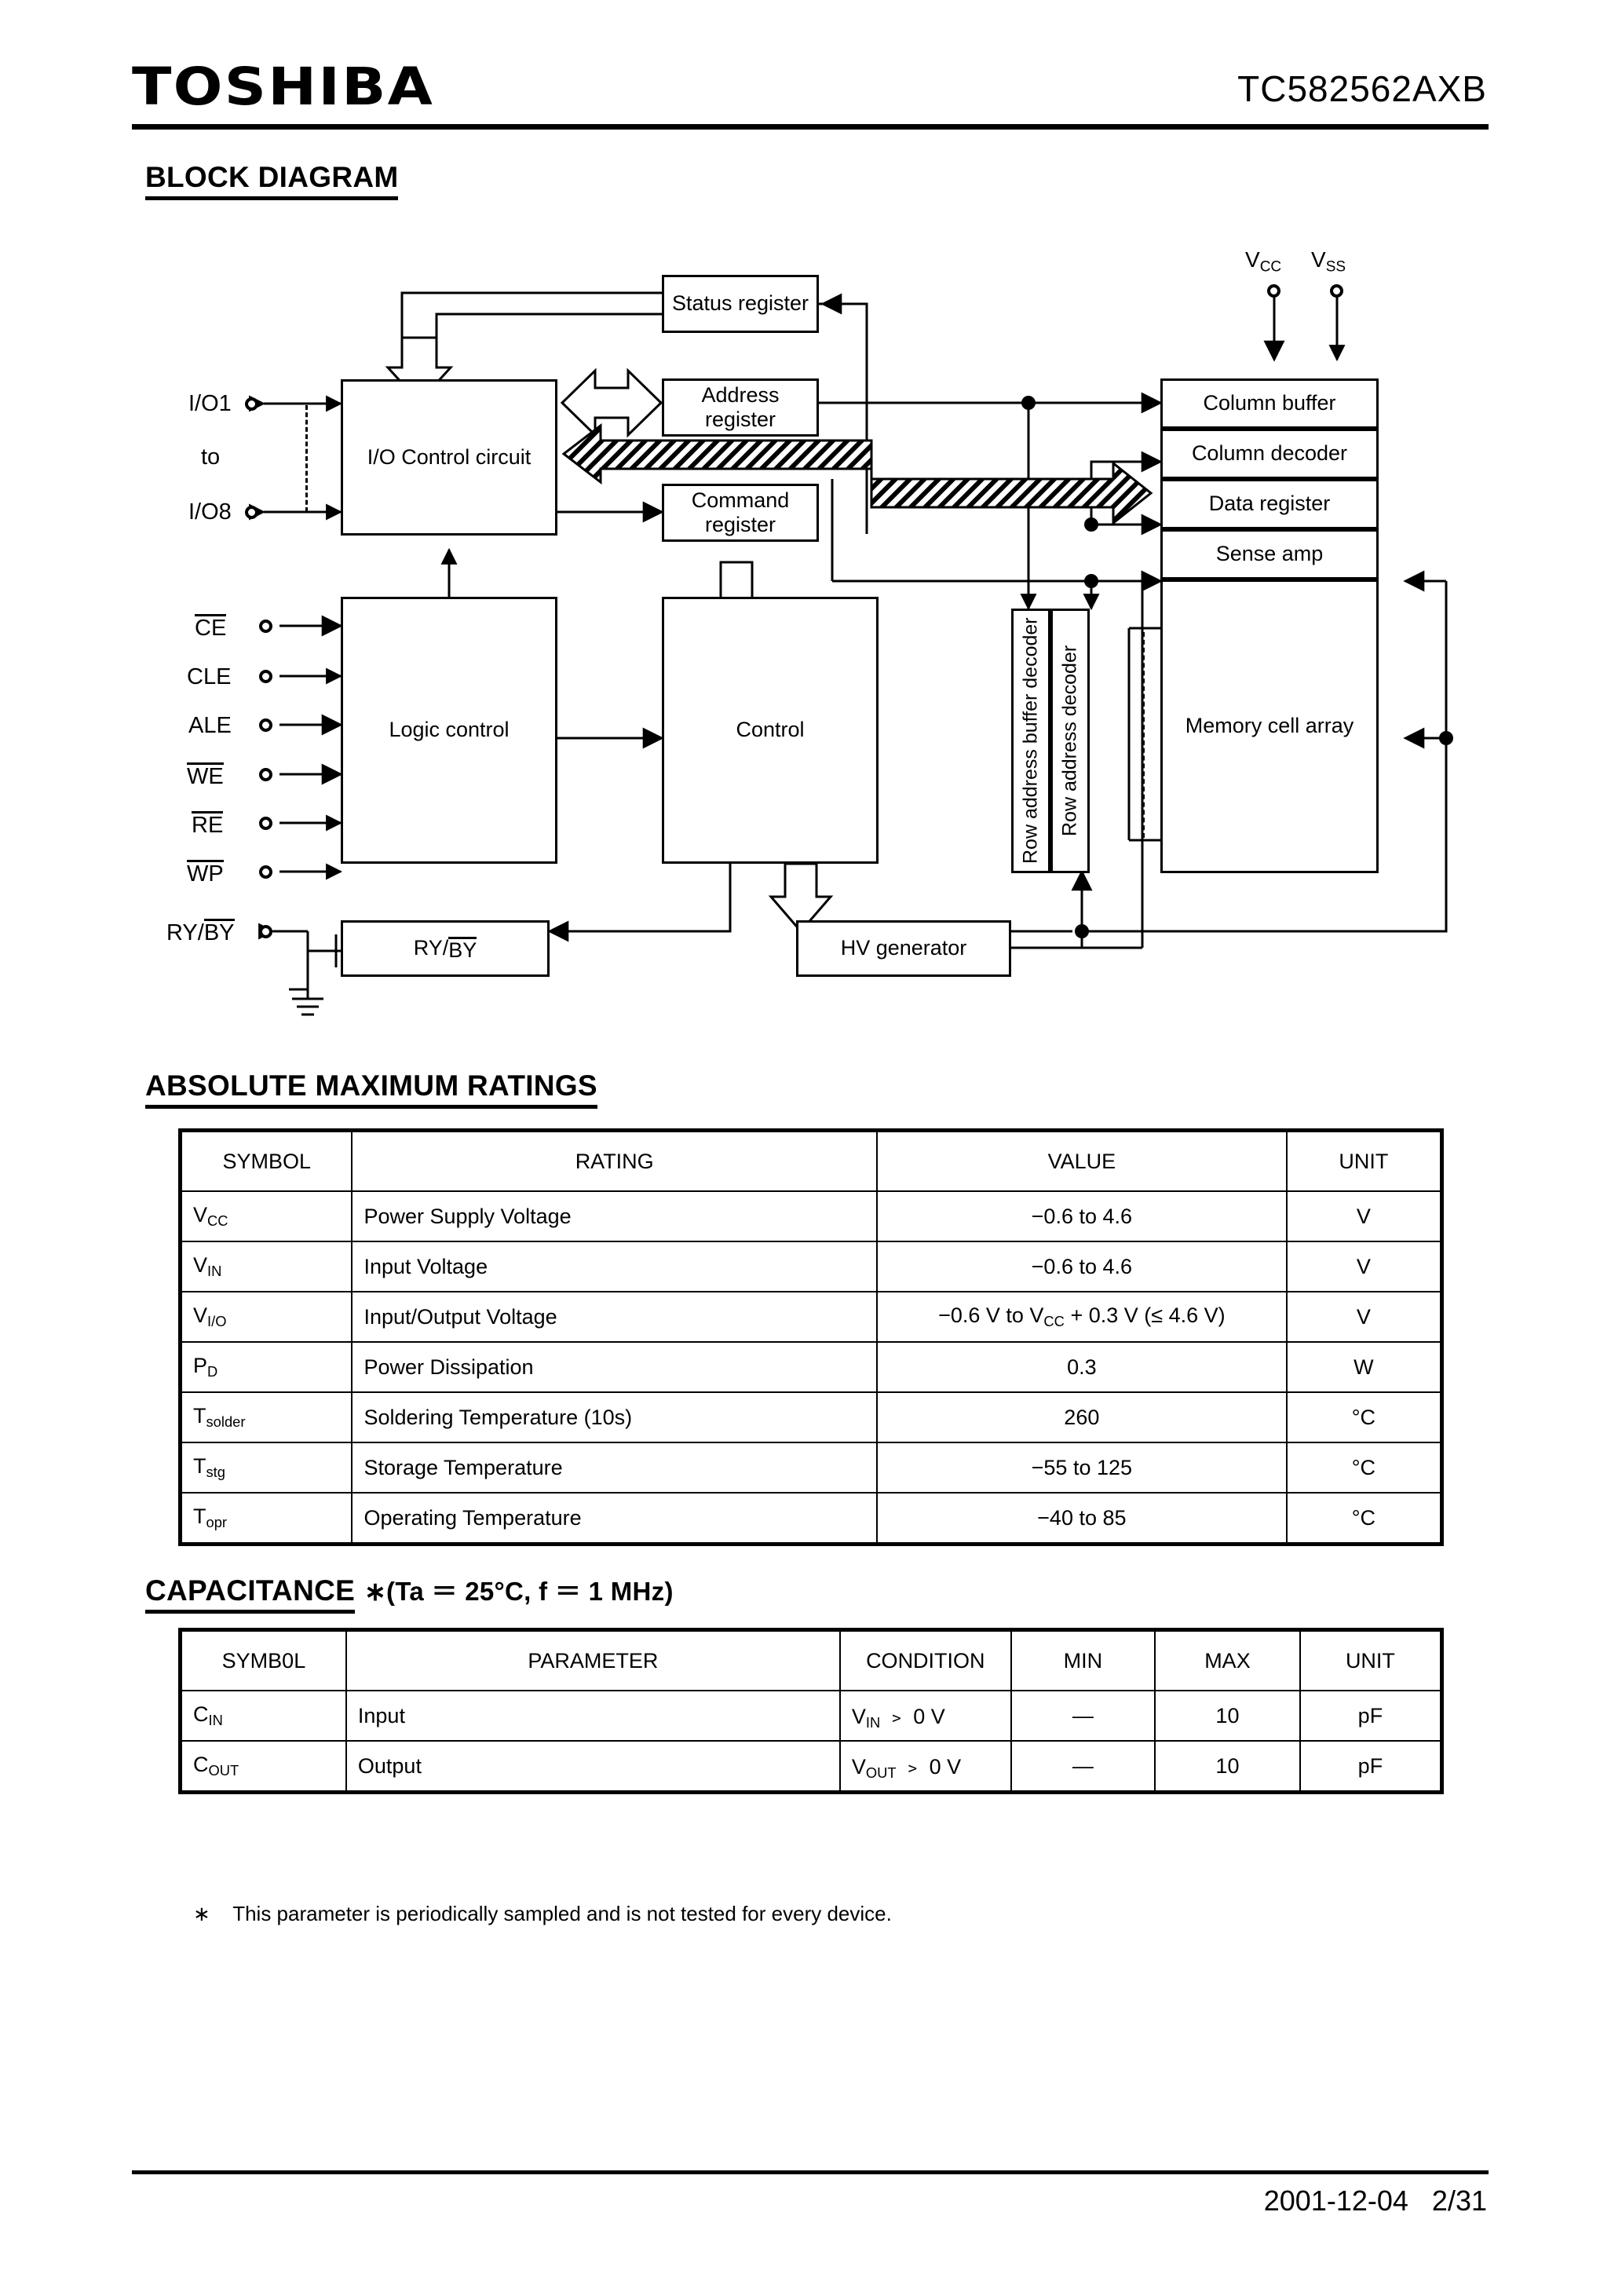 Image resolution: width=1622 pixels, height=2296 pixels. I want to click on pin-label-vcc: VCC, so click(1263, 261).